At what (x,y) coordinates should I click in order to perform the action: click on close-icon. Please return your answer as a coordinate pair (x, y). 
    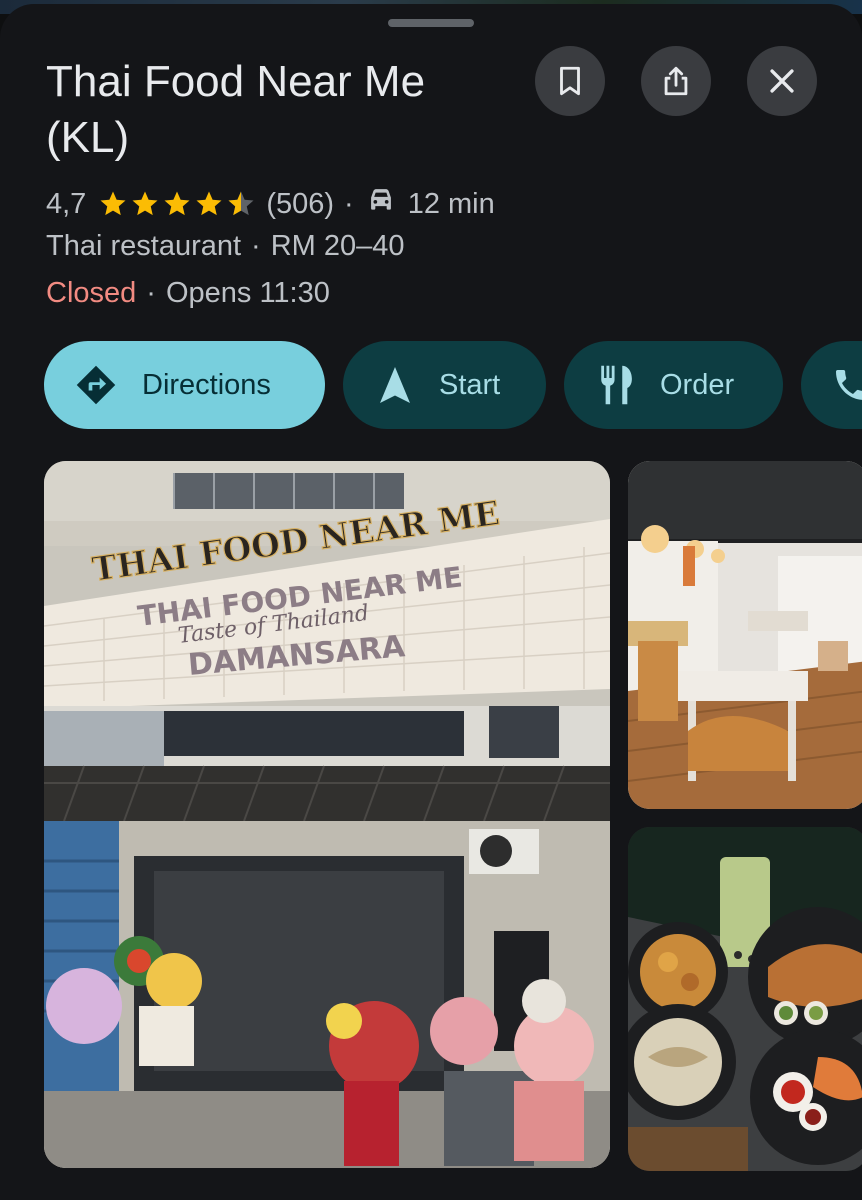
    Looking at the image, I should click on (782, 81).